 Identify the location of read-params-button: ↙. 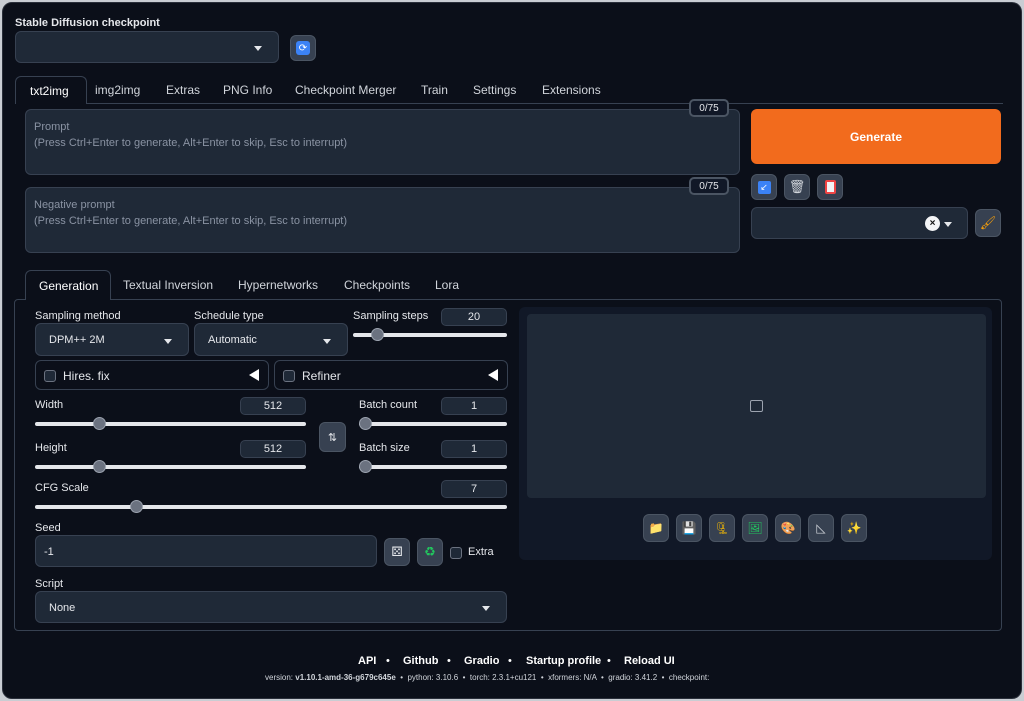
(764, 187).